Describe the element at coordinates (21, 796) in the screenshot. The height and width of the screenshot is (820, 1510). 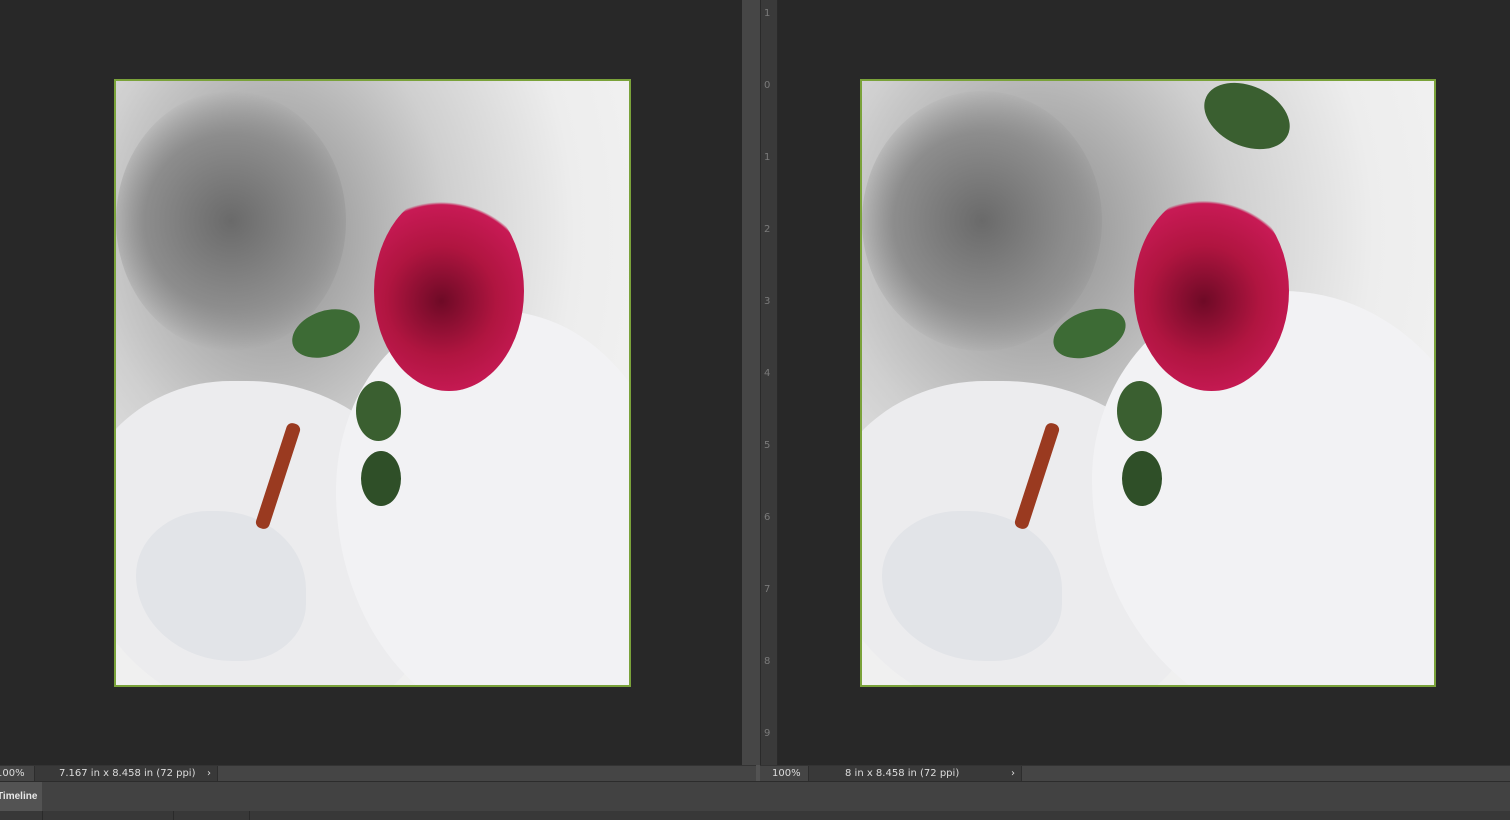
I see `tab-timeline: Timeline` at that location.